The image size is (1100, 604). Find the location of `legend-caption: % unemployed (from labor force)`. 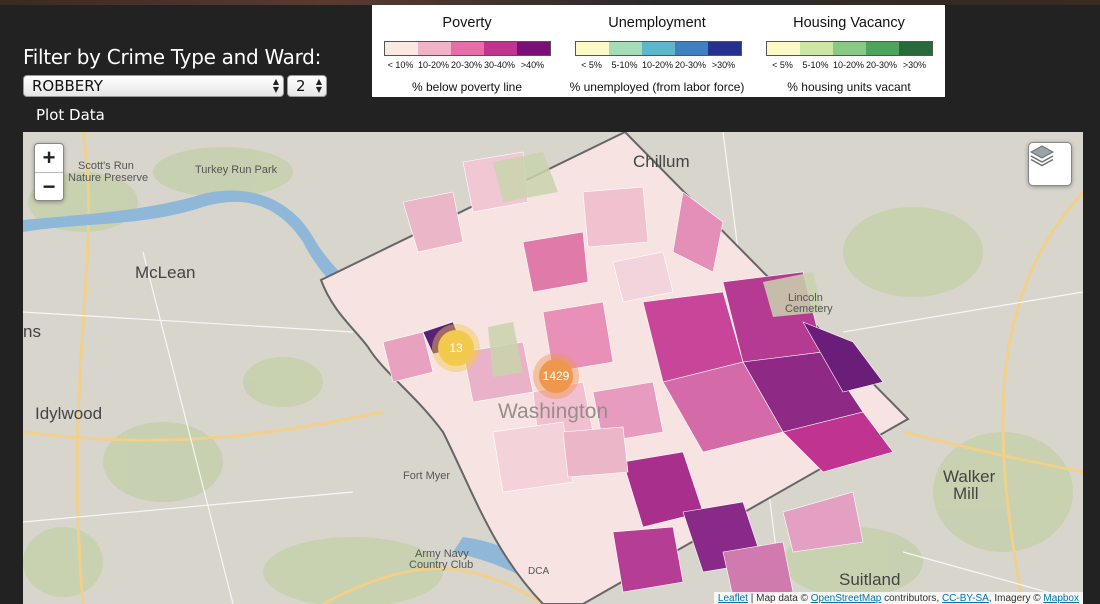

legend-caption: % unemployed (from labor force) is located at coordinates (657, 87).